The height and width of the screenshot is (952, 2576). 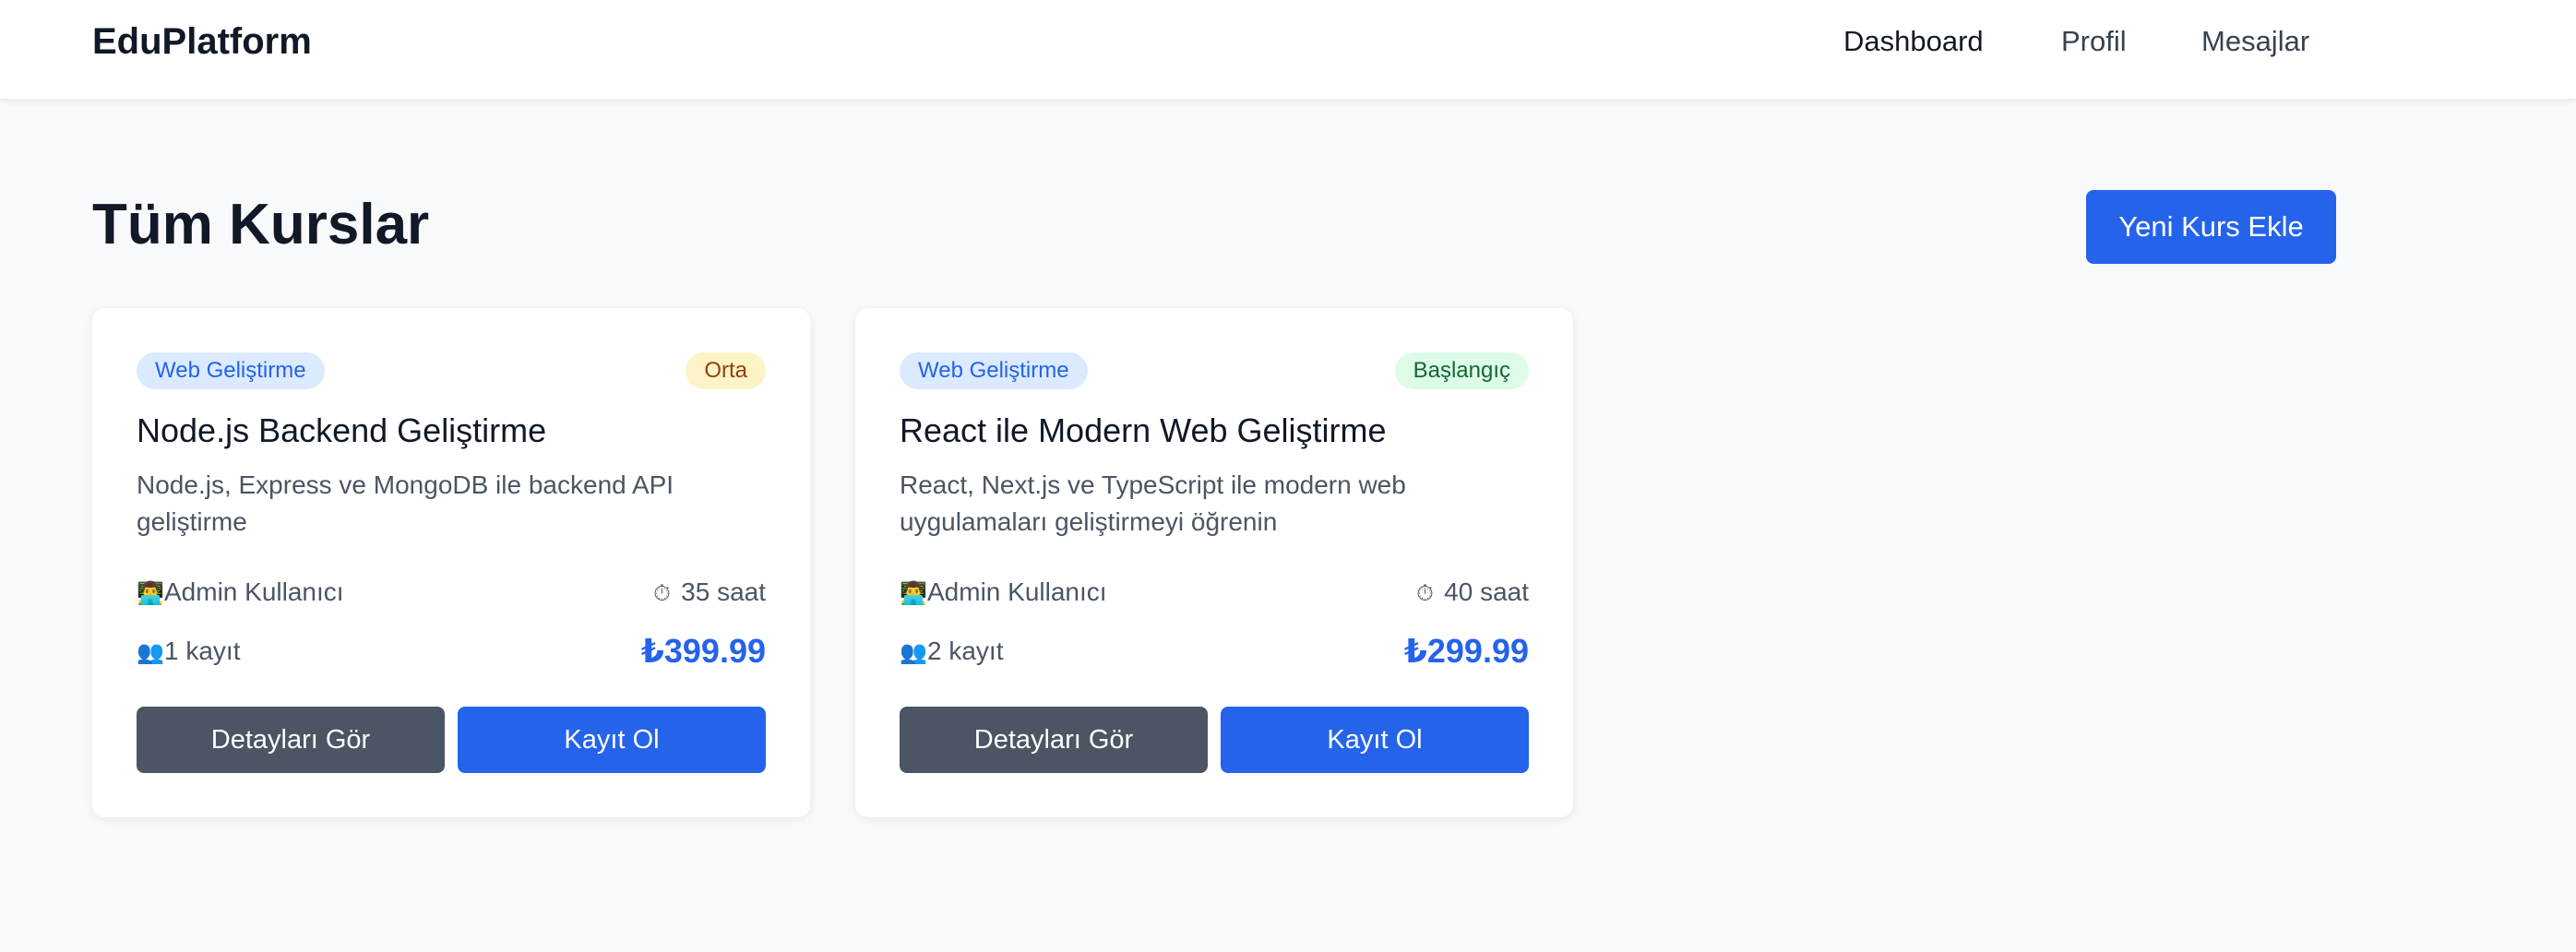 What do you see at coordinates (2211, 227) in the screenshot?
I see `new-course-button: Yeni Kurs Ekle` at bounding box center [2211, 227].